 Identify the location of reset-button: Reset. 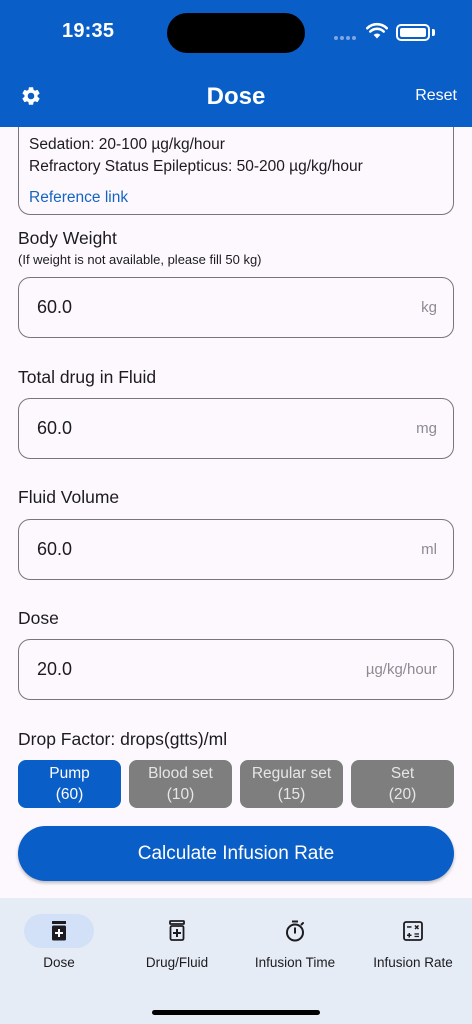
(436, 96).